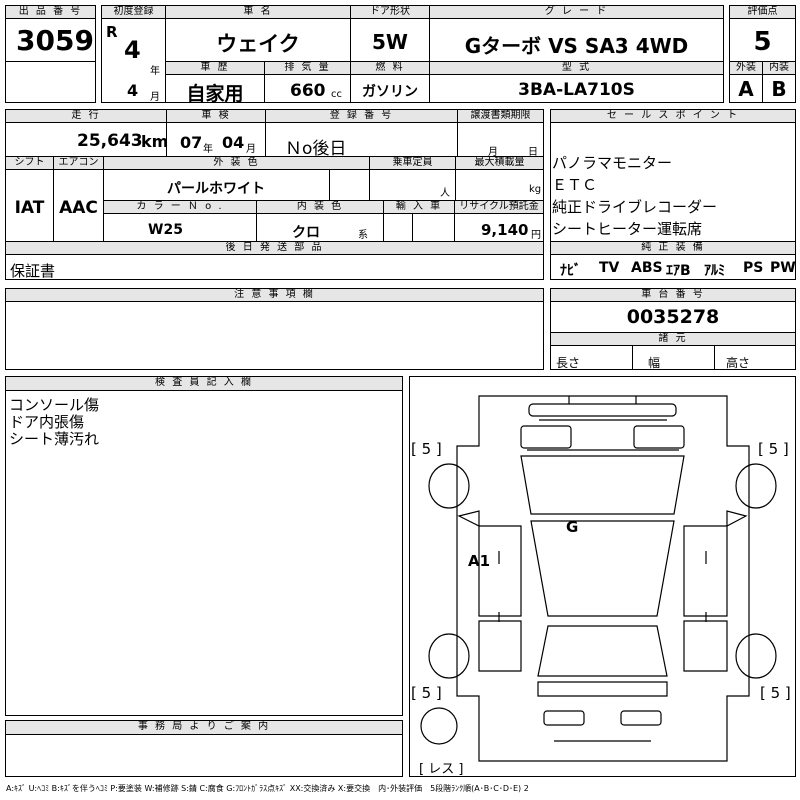  Describe the element at coordinates (572, 527) in the screenshot. I see `damage-mark: G` at that location.